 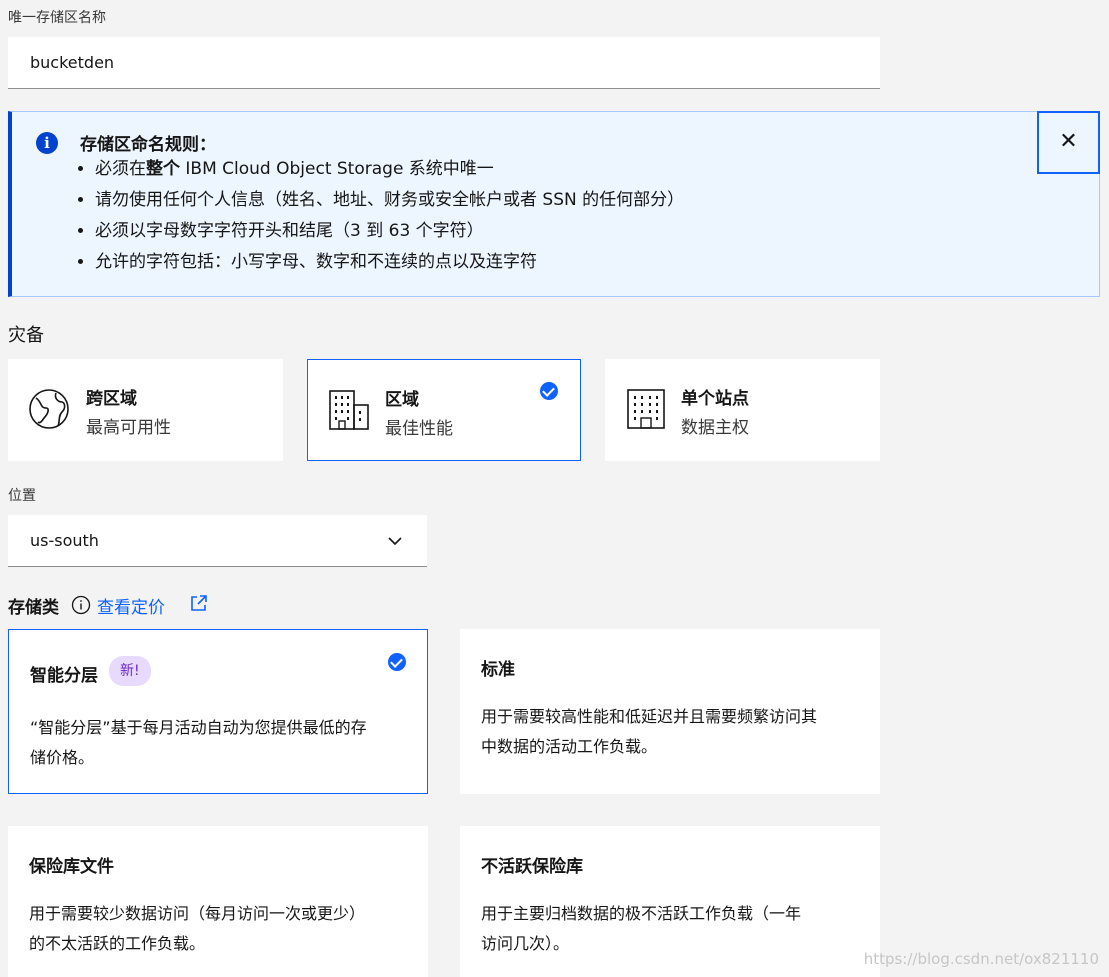 I want to click on rule-item: 必须以字母数字字符开头和结尾（3 到 63 个字符）, so click(x=389, y=231).